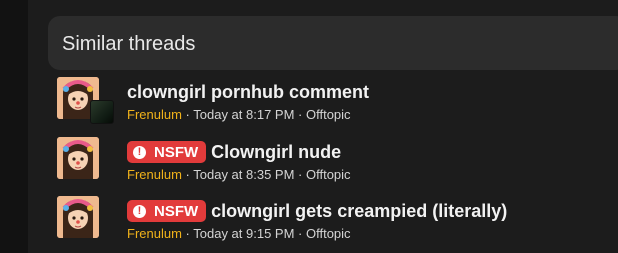 This screenshot has height=253, width=618. I want to click on thread-title-row: ! NSFW Clowngirl nude, so click(234, 152).